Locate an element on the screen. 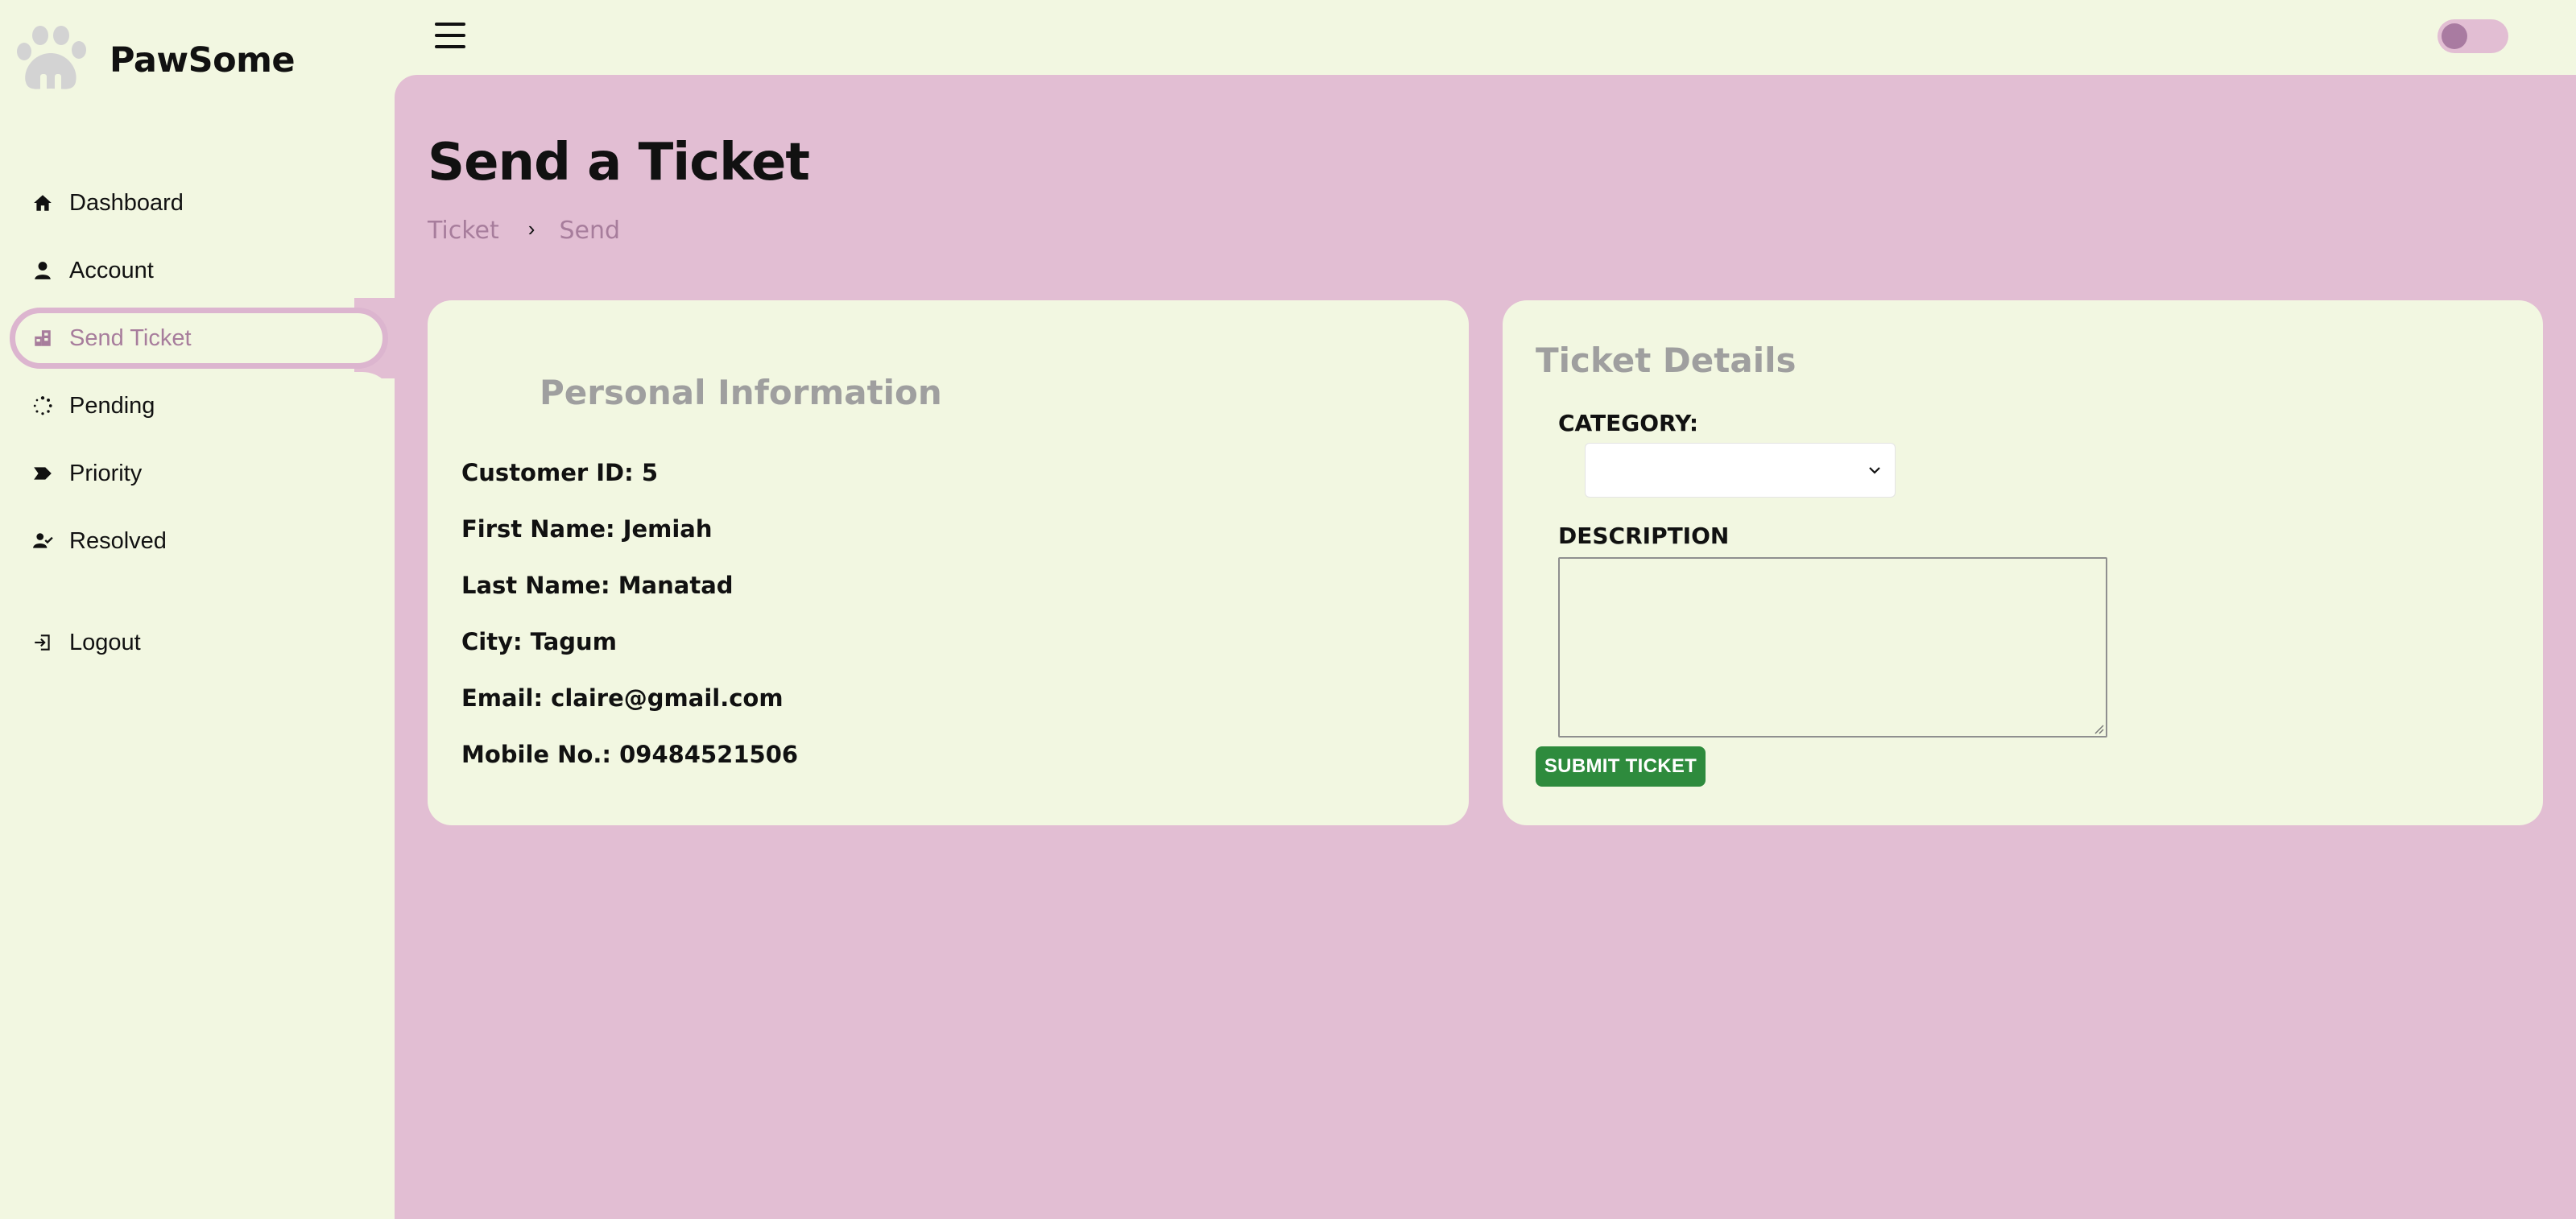 The width and height of the screenshot is (2576, 1219). city: City: Tagum is located at coordinates (539, 641).